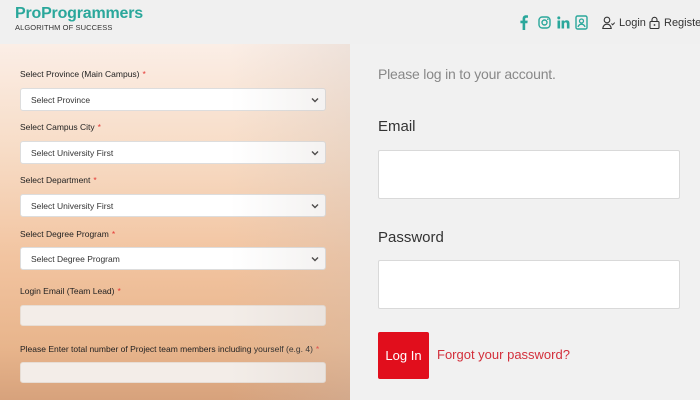 The height and width of the screenshot is (400, 700). What do you see at coordinates (397, 126) in the screenshot?
I see `email-label: Email` at bounding box center [397, 126].